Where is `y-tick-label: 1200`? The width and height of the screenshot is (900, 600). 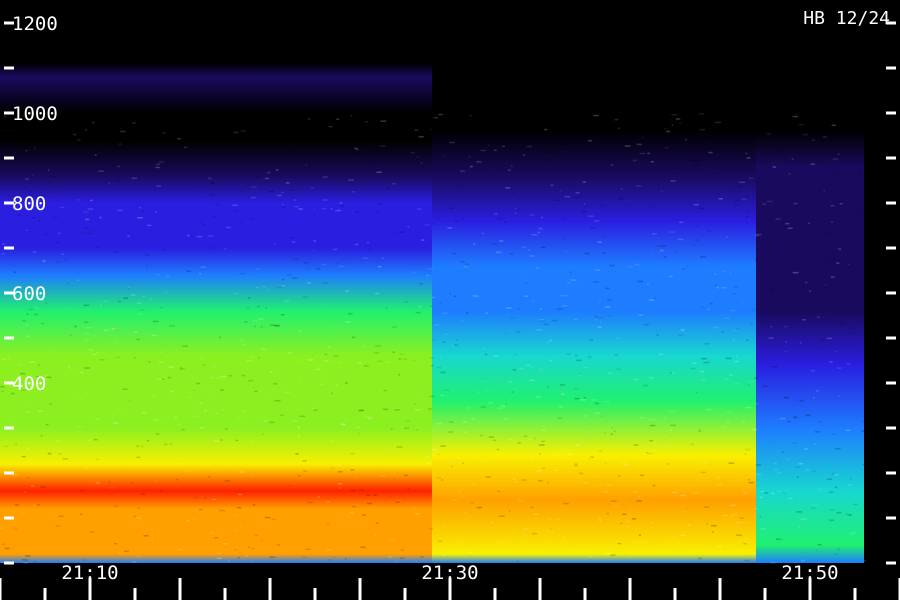
y-tick-label: 1200 is located at coordinates (35, 24).